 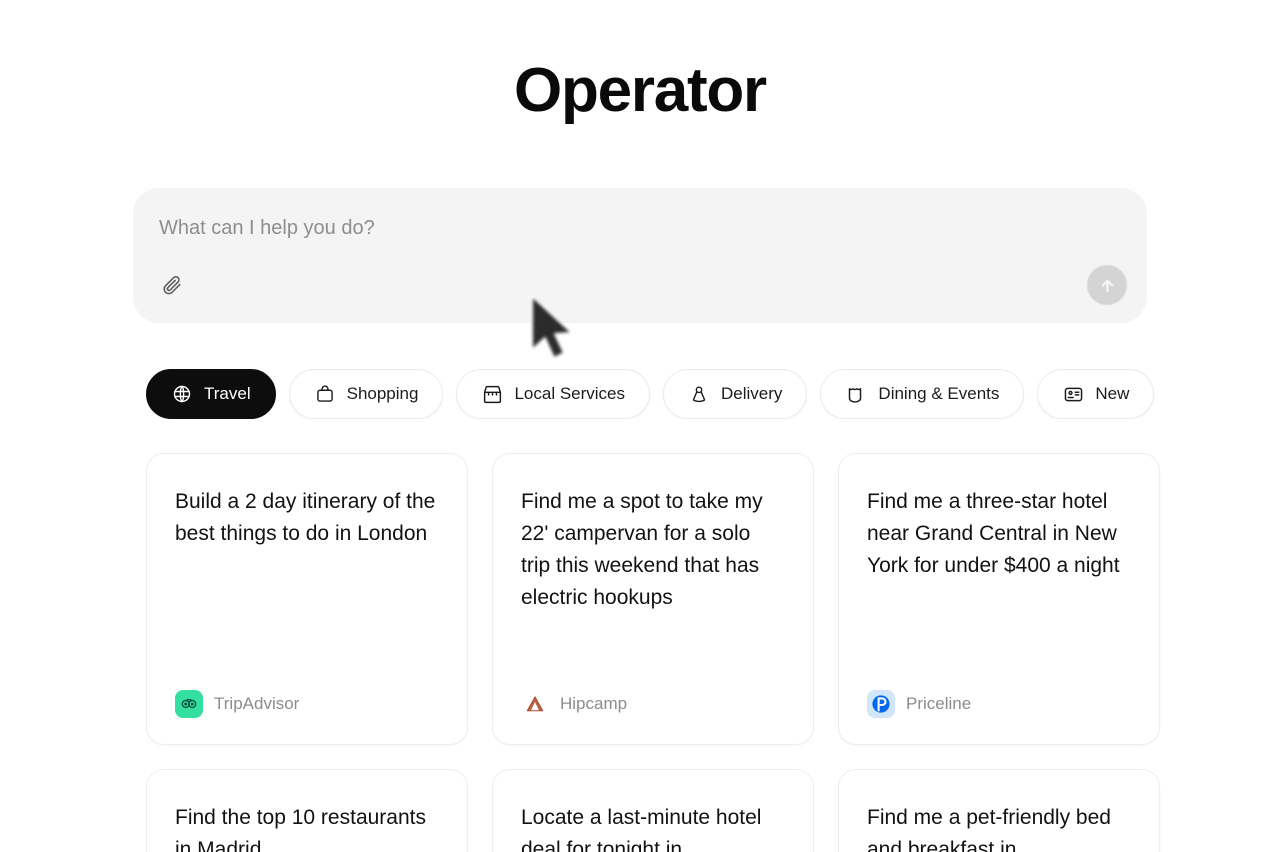 What do you see at coordinates (300, 829) in the screenshot?
I see `suggestion-text: Find the top 10 restaurants in Madrid` at bounding box center [300, 829].